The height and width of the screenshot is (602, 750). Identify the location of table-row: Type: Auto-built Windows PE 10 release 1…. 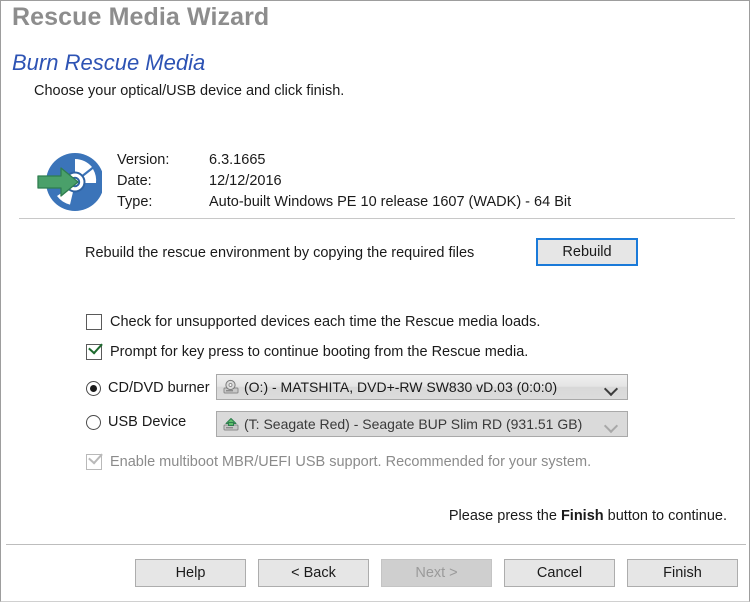
(344, 204).